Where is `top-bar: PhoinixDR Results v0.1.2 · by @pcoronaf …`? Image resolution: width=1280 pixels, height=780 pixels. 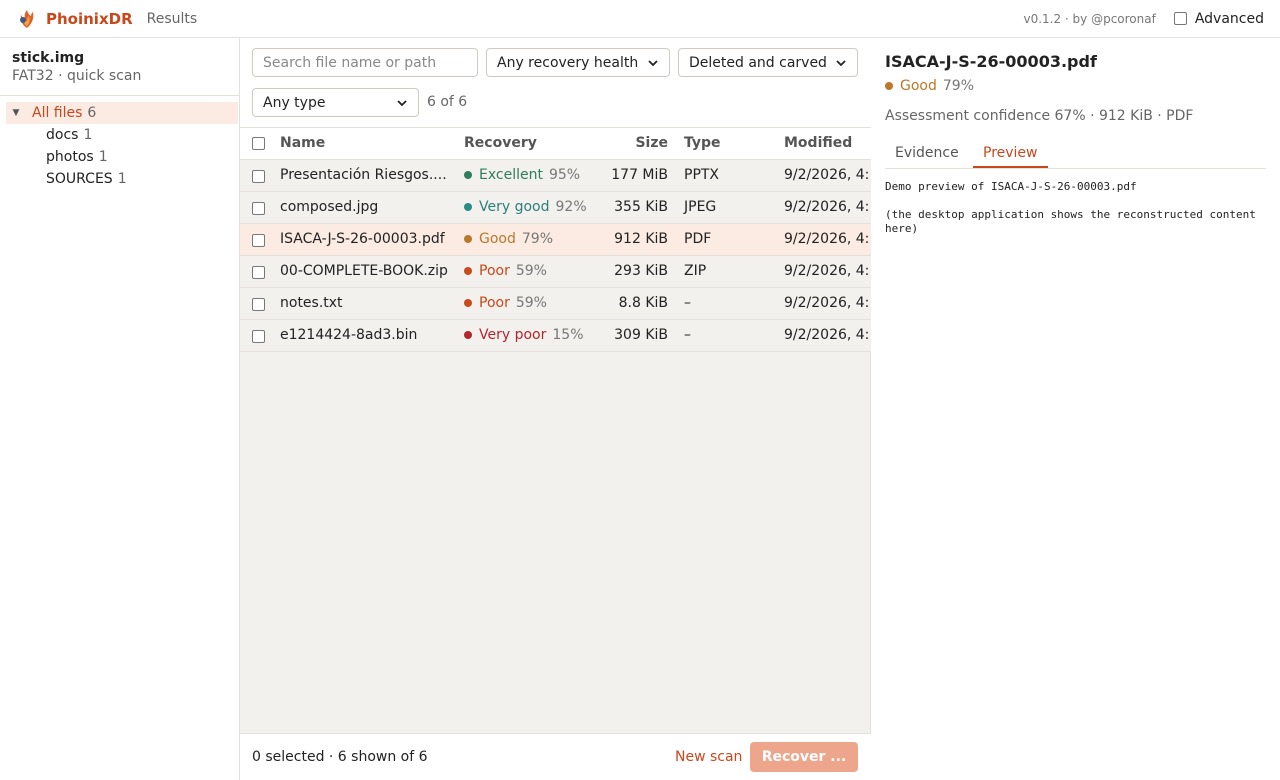 top-bar: PhoinixDR Results v0.1.2 · by @pcoronaf … is located at coordinates (640, 19).